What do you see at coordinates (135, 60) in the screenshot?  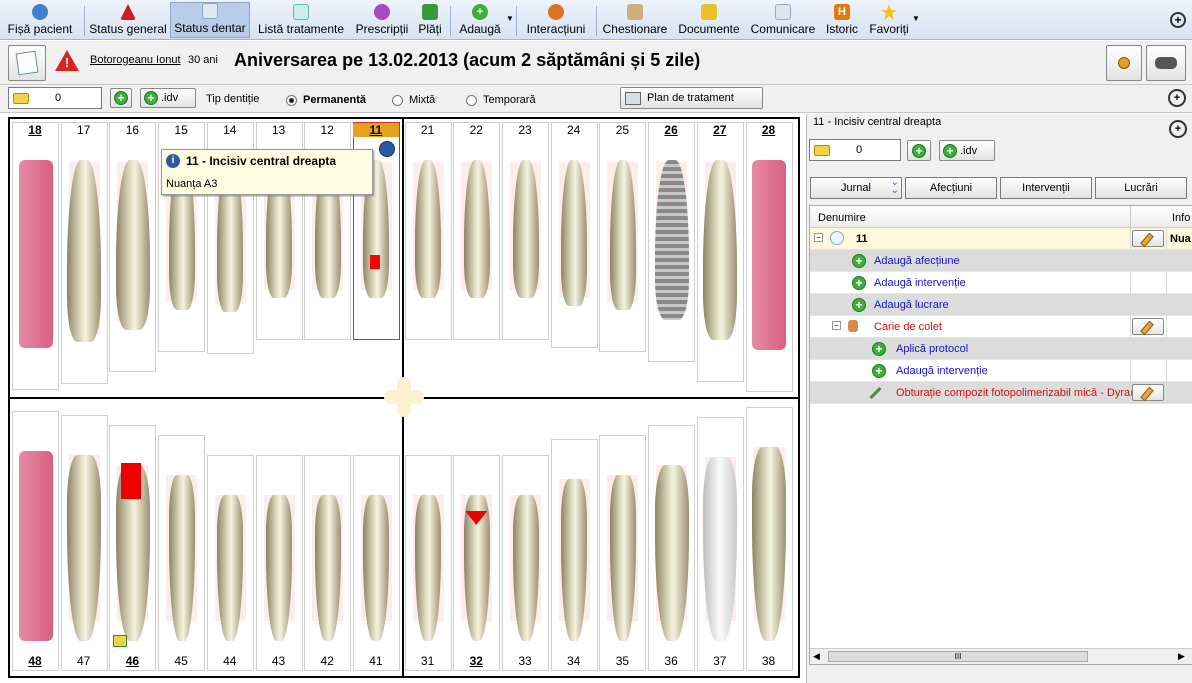 I see `patient-name-link: Botorogeanu Ionut` at bounding box center [135, 60].